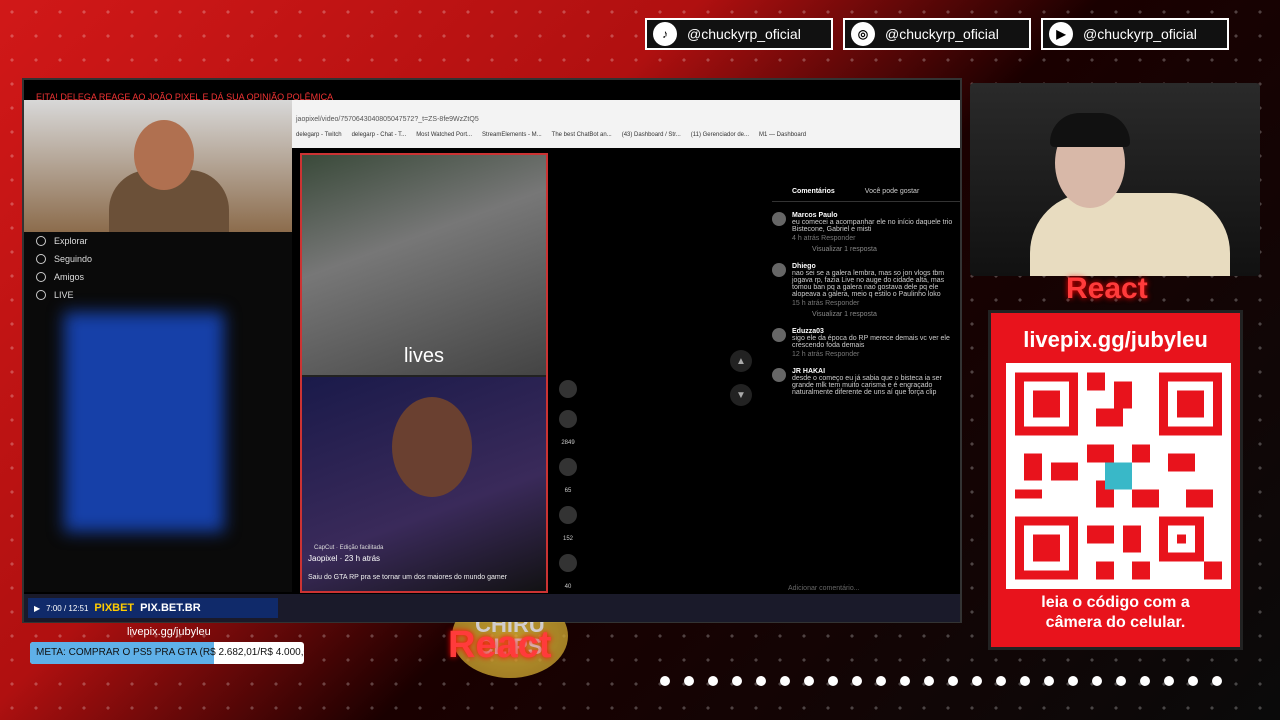  Describe the element at coordinates (960, 681) in the screenshot. I see `decorative-dots` at that location.